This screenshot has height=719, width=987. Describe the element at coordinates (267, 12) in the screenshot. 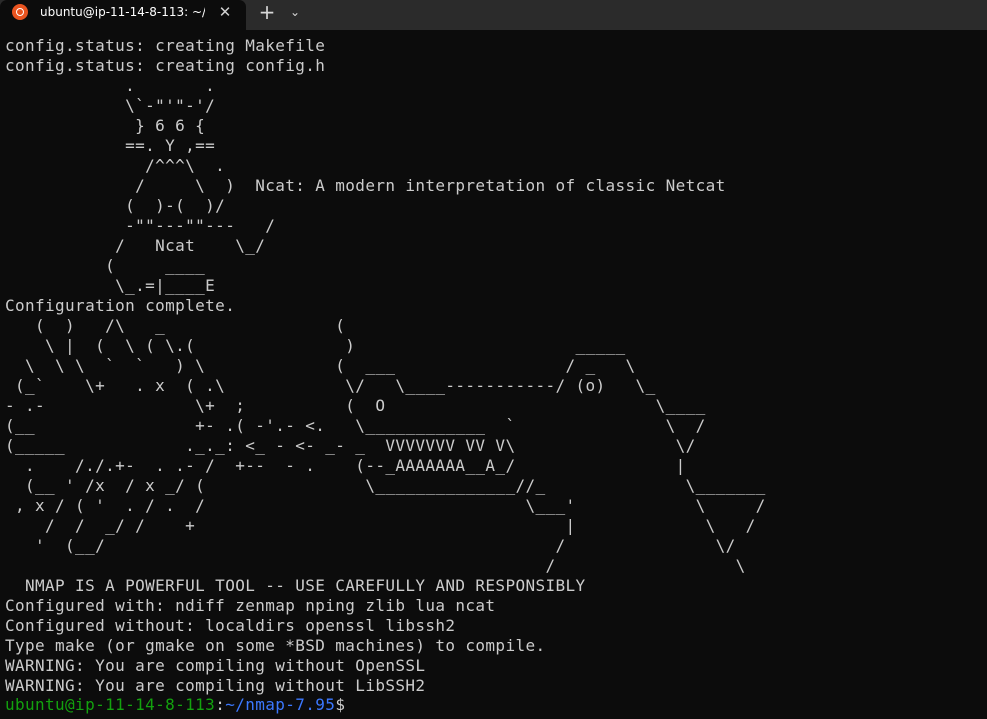

I see `new-tab-button: +` at that location.